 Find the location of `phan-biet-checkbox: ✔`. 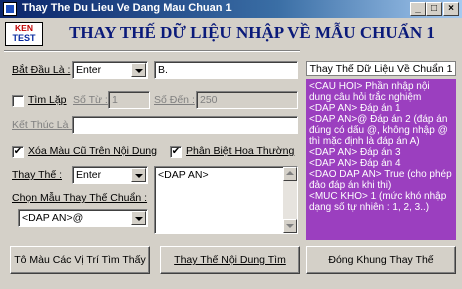

phan-biet-checkbox: ✔ is located at coordinates (176, 152).